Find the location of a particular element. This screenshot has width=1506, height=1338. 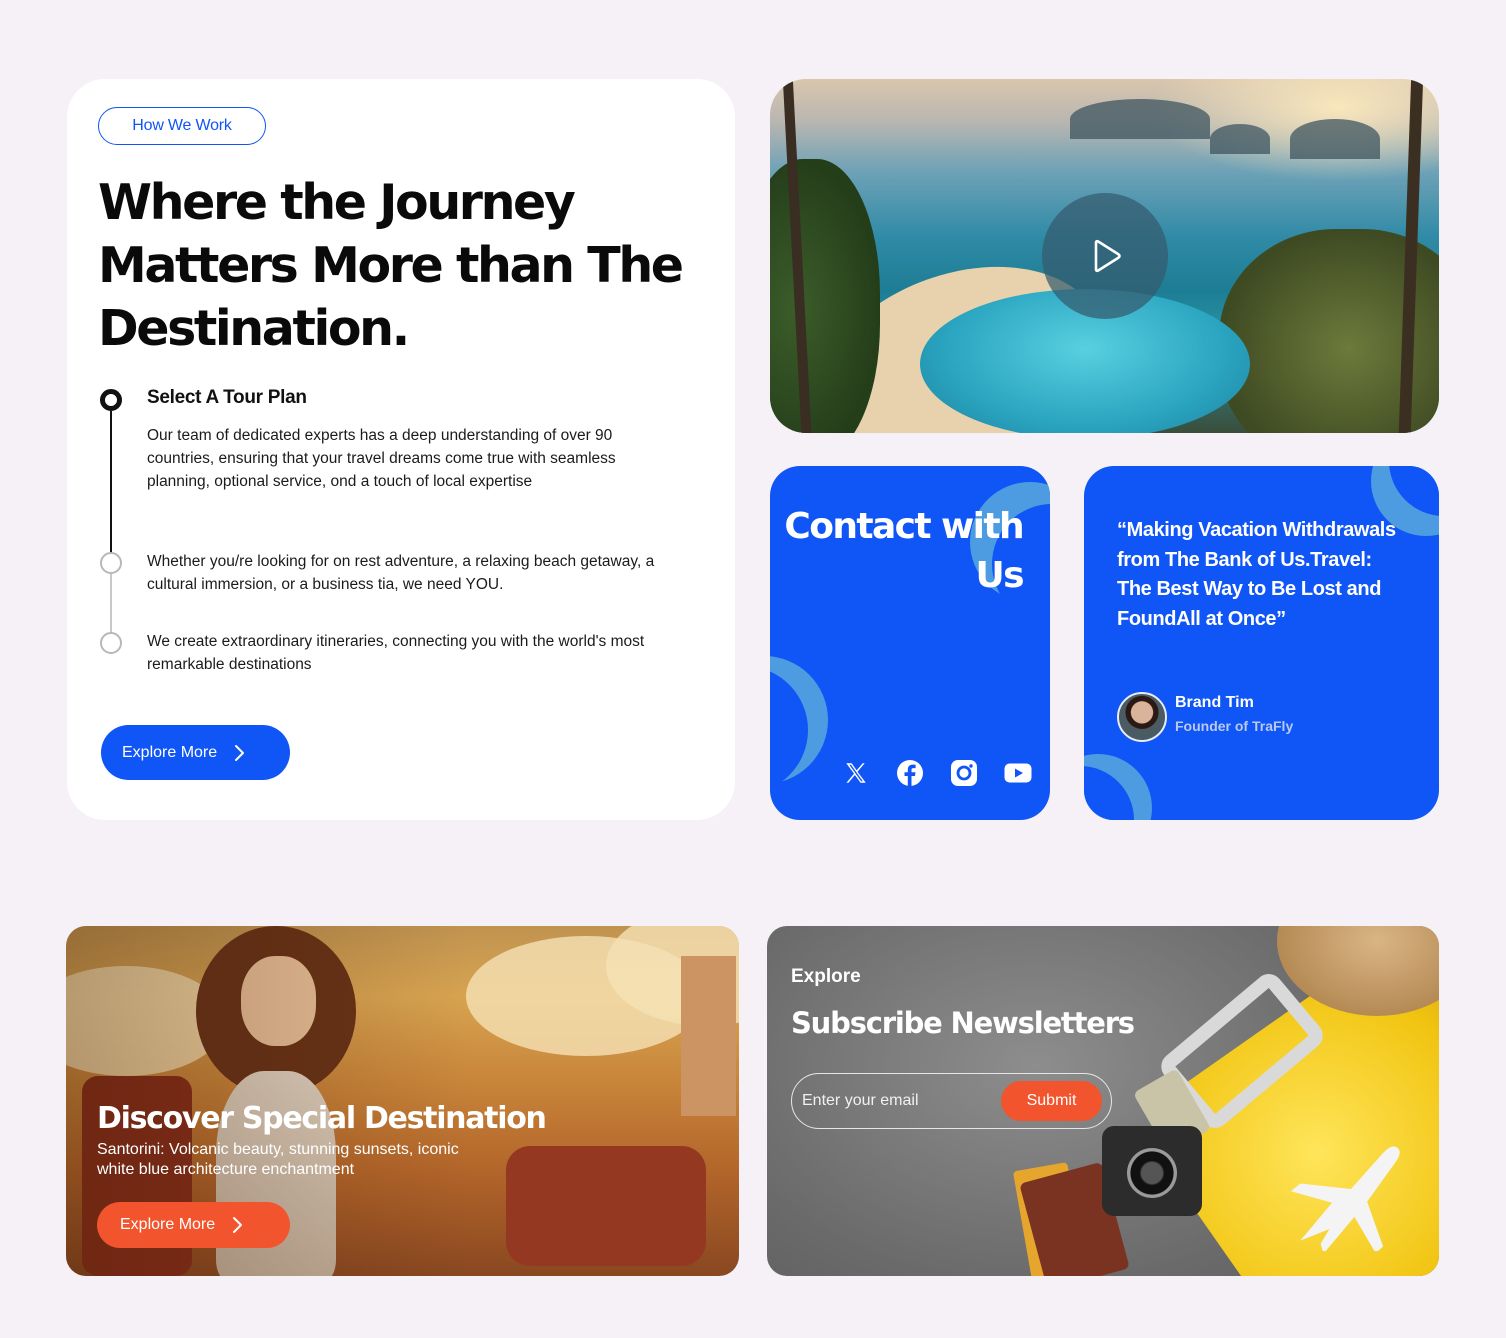

social-links is located at coordinates (937, 773).